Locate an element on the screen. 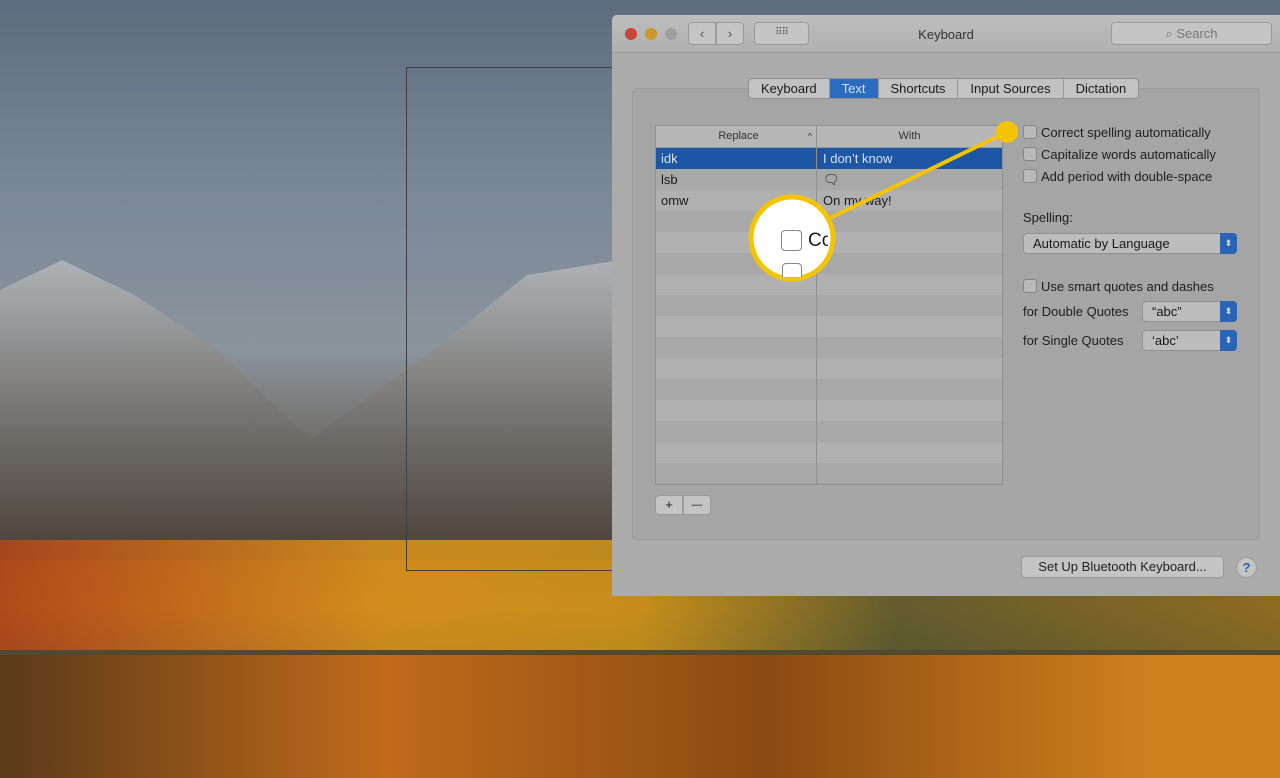  magnified-text: Co is located at coordinates (818, 240).